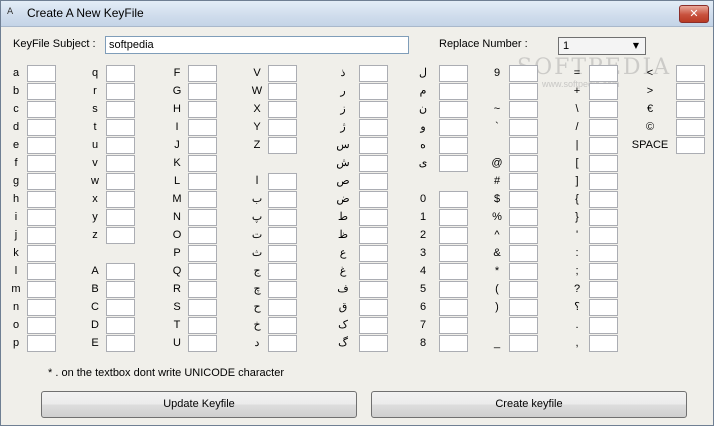 The image size is (714, 426). Describe the element at coordinates (694, 14) in the screenshot. I see `close-button: ✕` at that location.